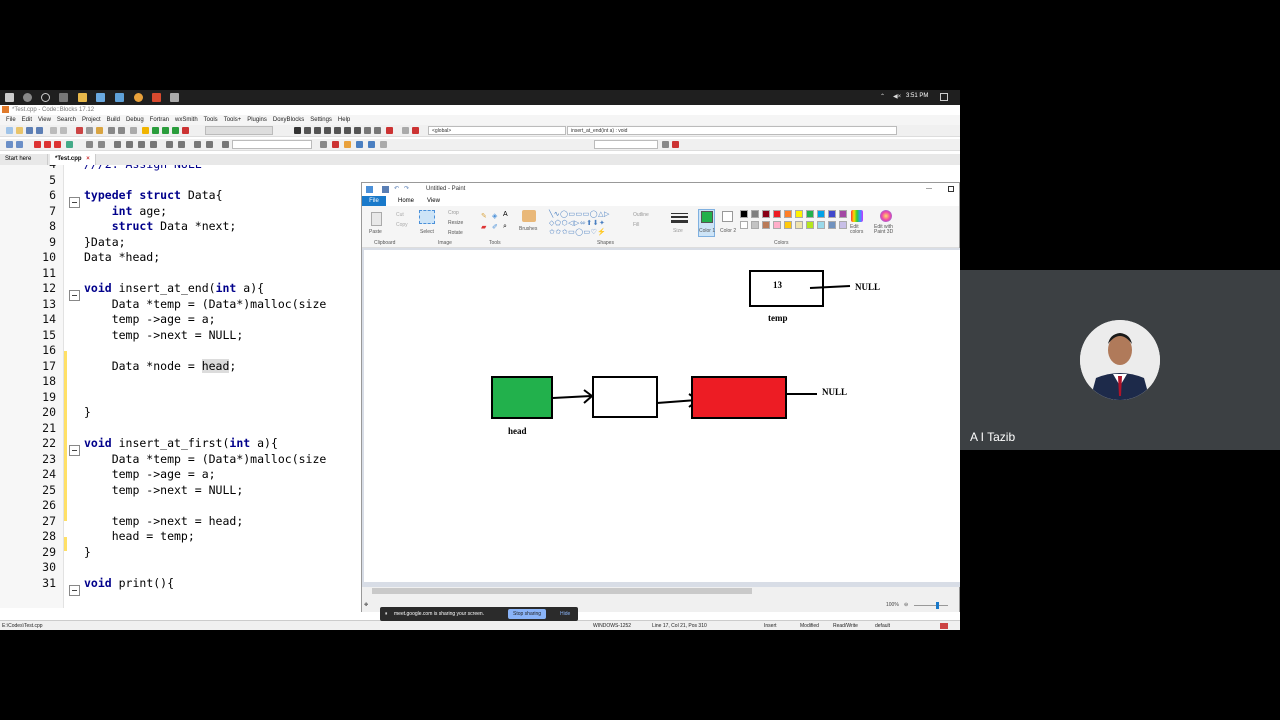  I want to click on code-line: Data *node = head;, so click(160, 365).